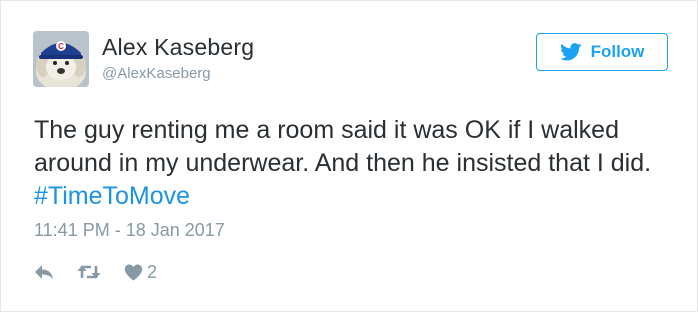  I want to click on tweet-actions: 2, so click(95, 272).